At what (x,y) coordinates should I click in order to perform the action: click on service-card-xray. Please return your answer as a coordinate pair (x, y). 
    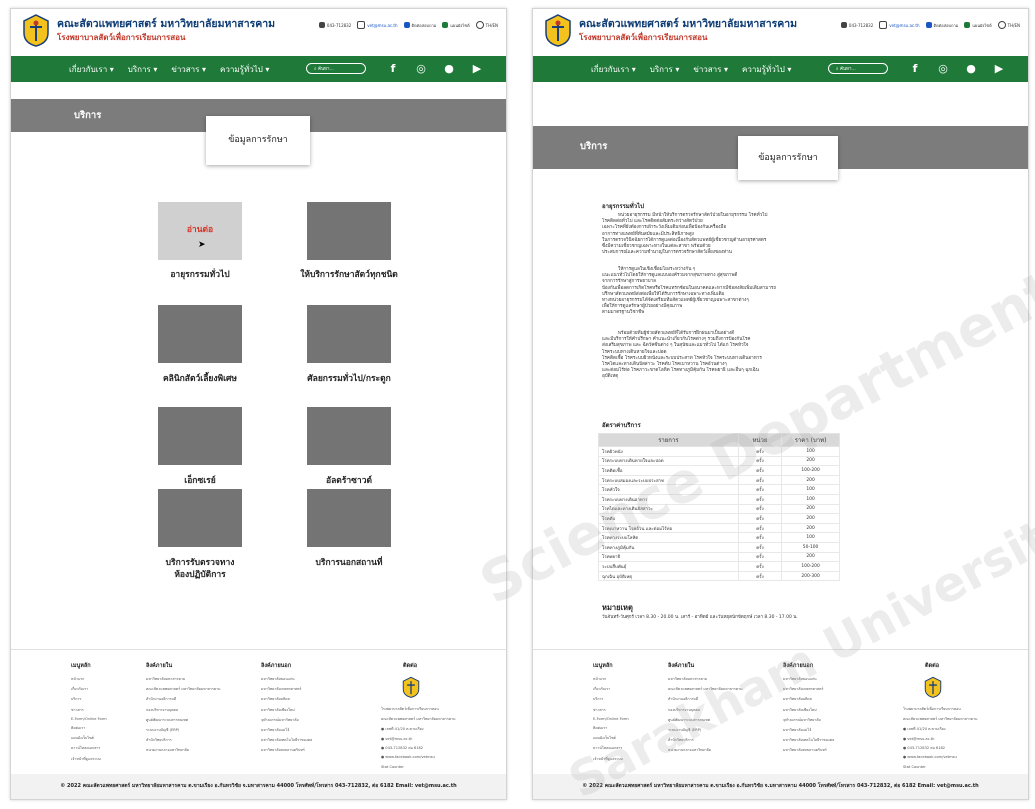
    Looking at the image, I should click on (200, 436).